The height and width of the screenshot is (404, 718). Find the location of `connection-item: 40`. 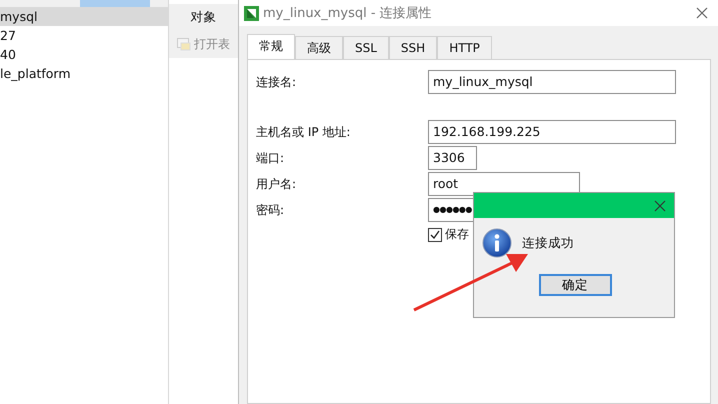

connection-item: 40 is located at coordinates (84, 54).